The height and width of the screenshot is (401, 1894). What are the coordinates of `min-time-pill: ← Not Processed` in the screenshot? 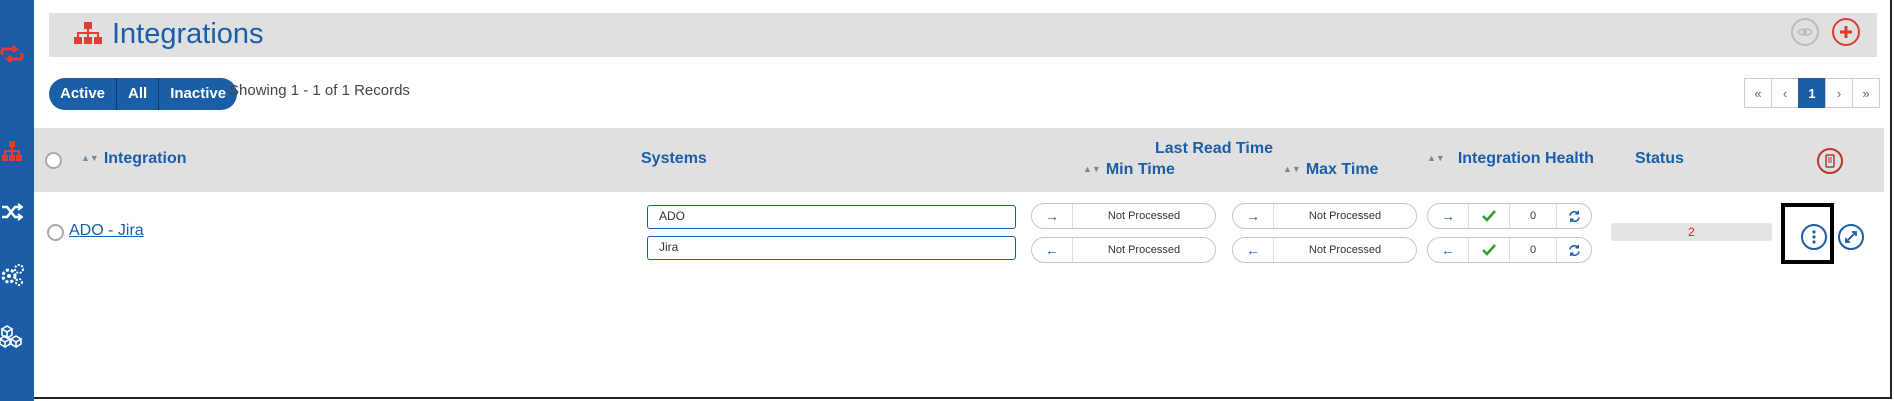 It's located at (1123, 250).